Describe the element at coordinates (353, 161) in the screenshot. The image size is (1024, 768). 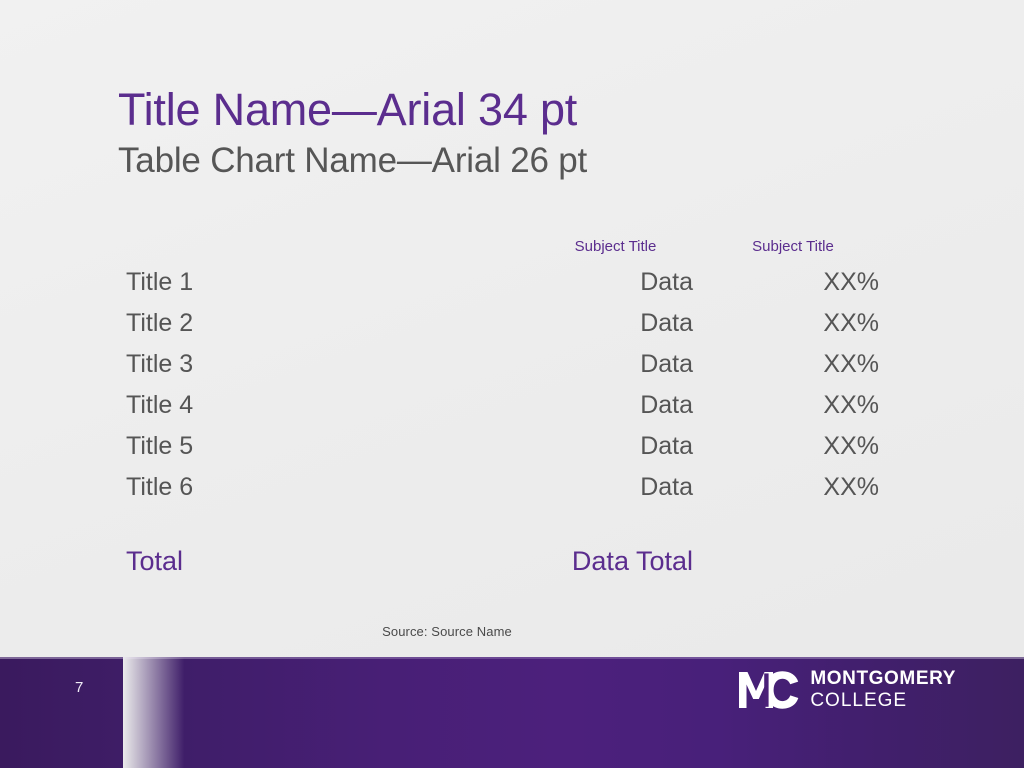
I see `page-subtitle: Table Chart Name—Arial 26 pt` at that location.